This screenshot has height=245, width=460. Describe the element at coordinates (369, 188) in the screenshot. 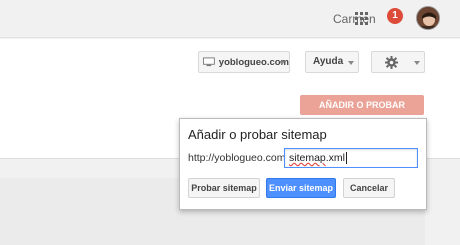

I see `cancel-button: Cancelar` at that location.